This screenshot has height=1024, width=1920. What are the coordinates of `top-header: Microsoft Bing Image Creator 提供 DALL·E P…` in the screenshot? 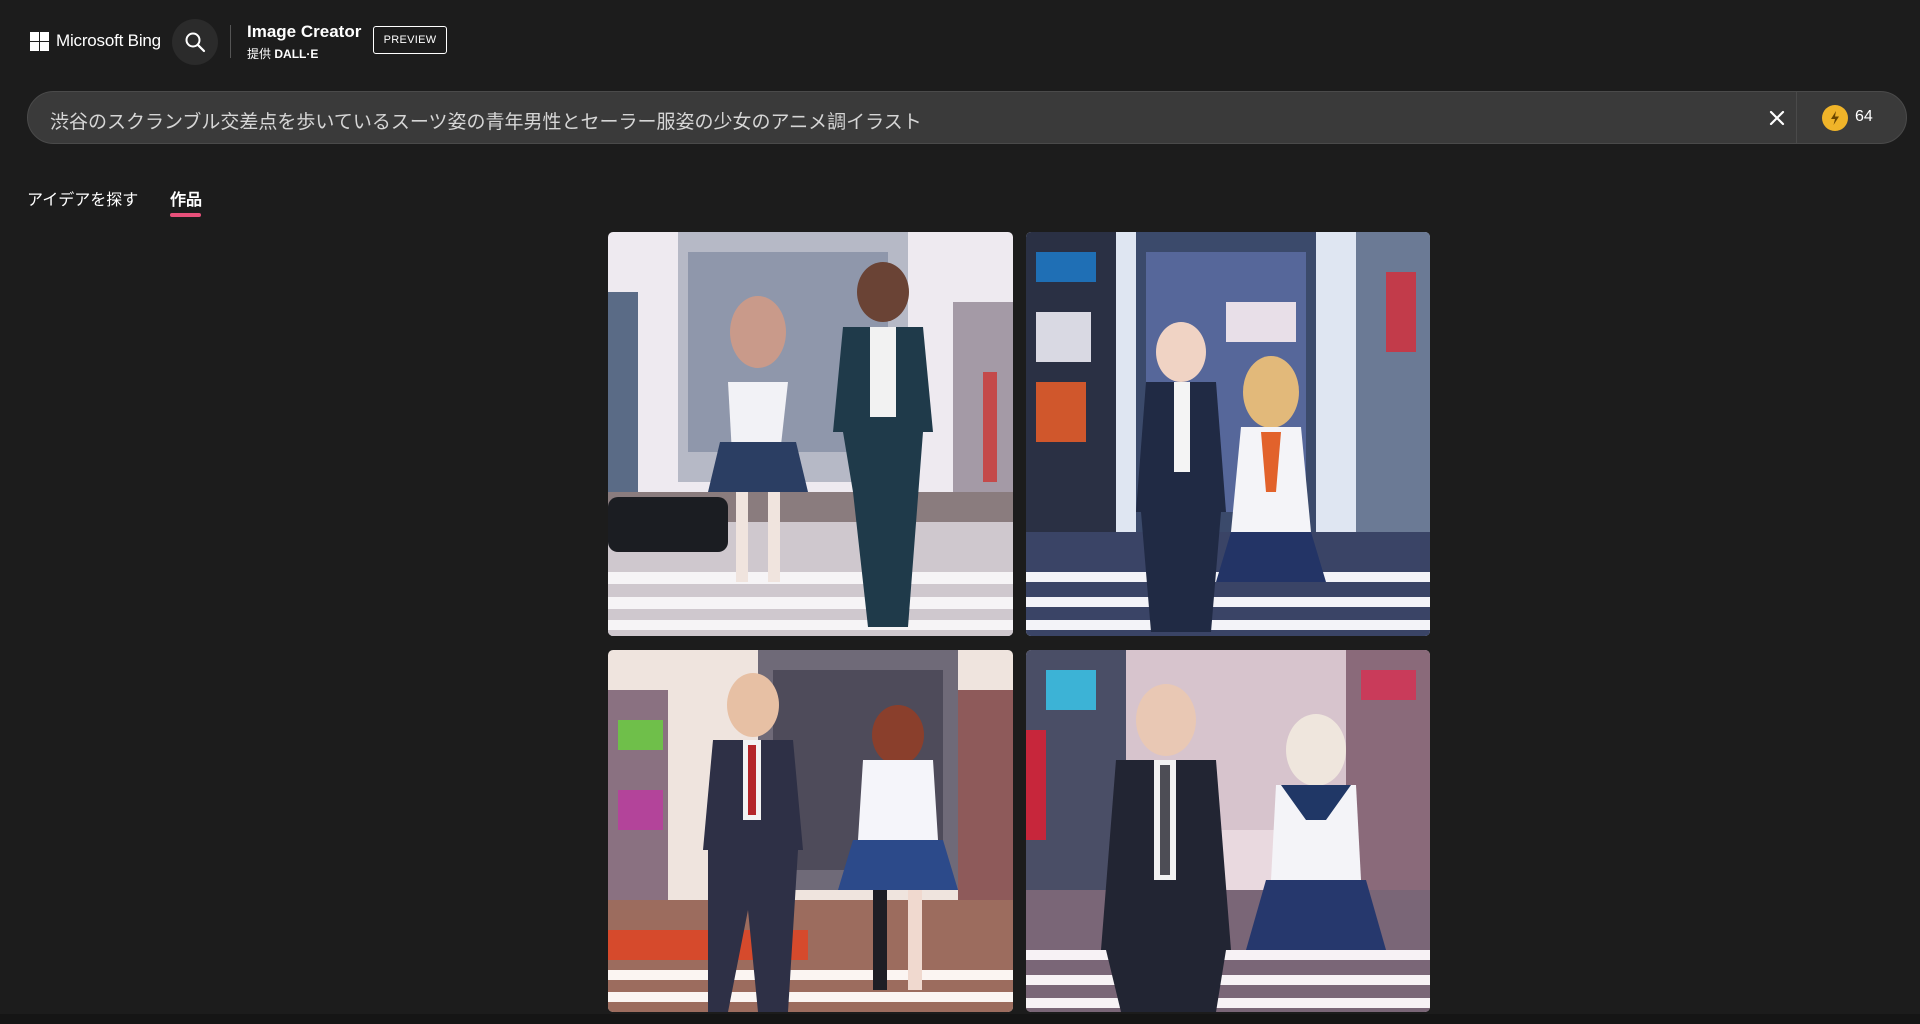 It's located at (960, 42).